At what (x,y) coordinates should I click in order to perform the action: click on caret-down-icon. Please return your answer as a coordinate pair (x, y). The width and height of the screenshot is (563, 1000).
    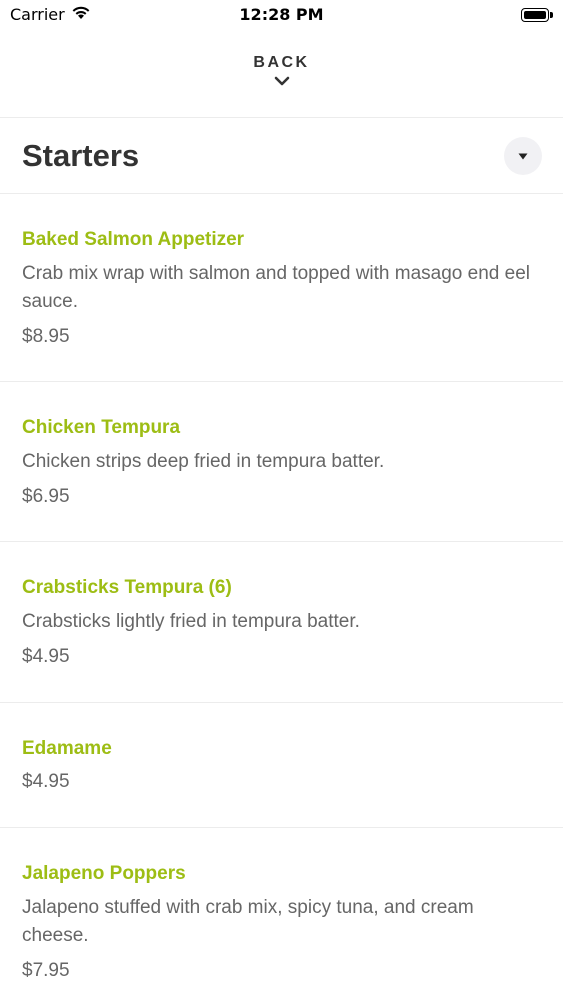
    Looking at the image, I should click on (523, 156).